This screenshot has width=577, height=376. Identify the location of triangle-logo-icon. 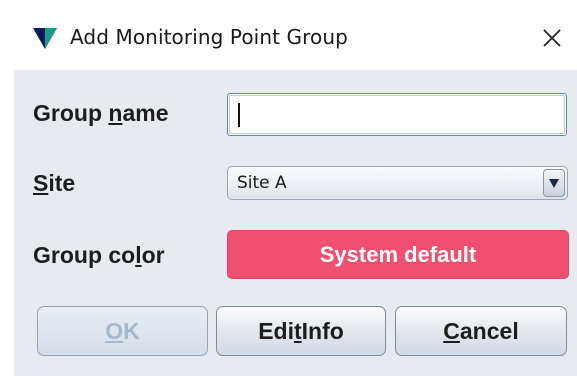
(45, 38).